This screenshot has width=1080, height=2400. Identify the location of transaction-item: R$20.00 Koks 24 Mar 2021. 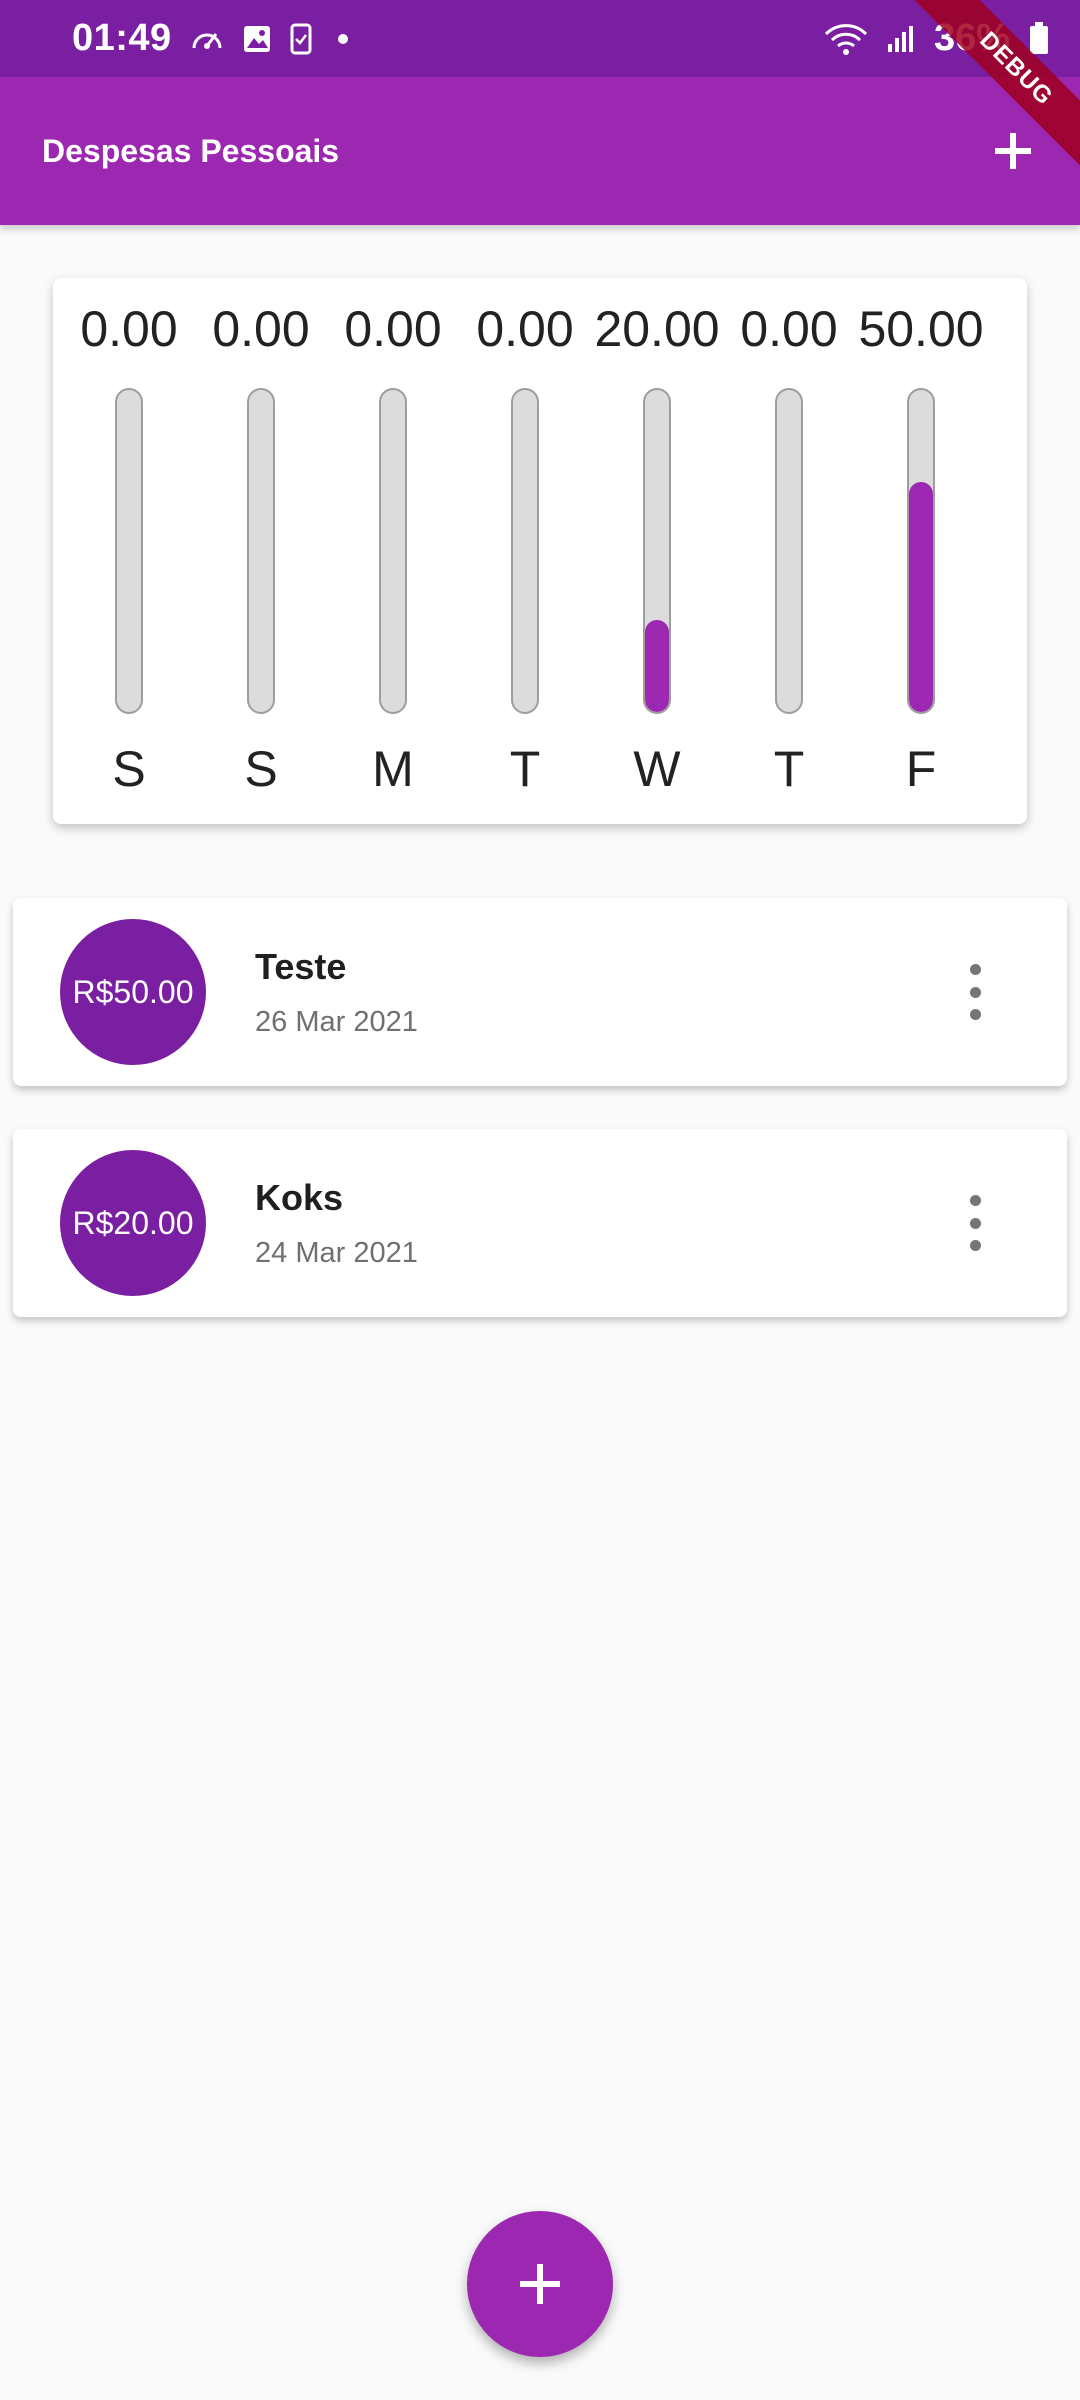
(540, 1223).